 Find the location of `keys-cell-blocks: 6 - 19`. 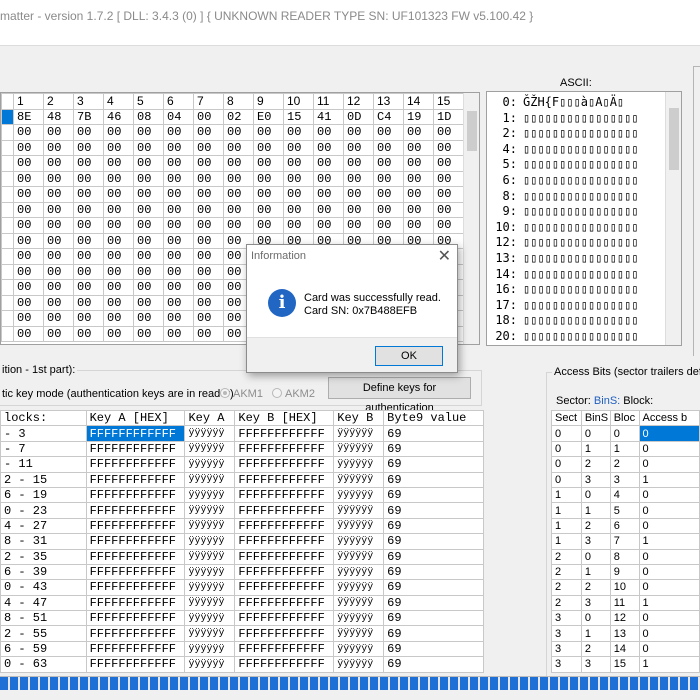

keys-cell-blocks: 6 - 19 is located at coordinates (43, 495).